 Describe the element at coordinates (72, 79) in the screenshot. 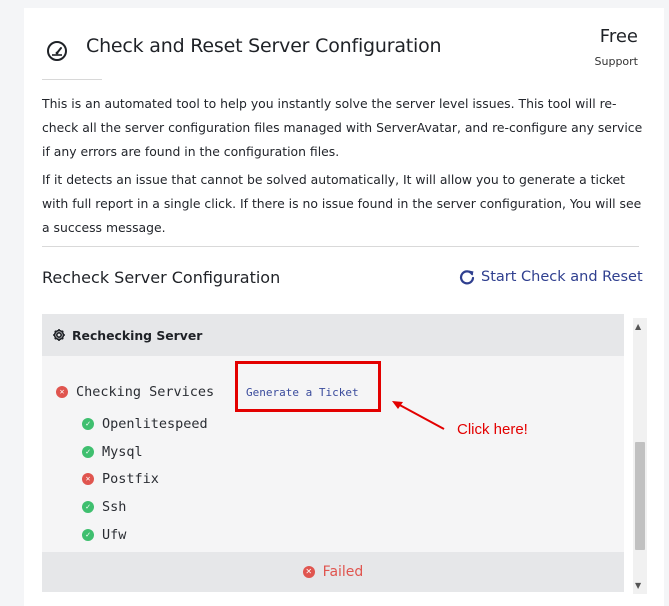

I see `title-divider` at that location.